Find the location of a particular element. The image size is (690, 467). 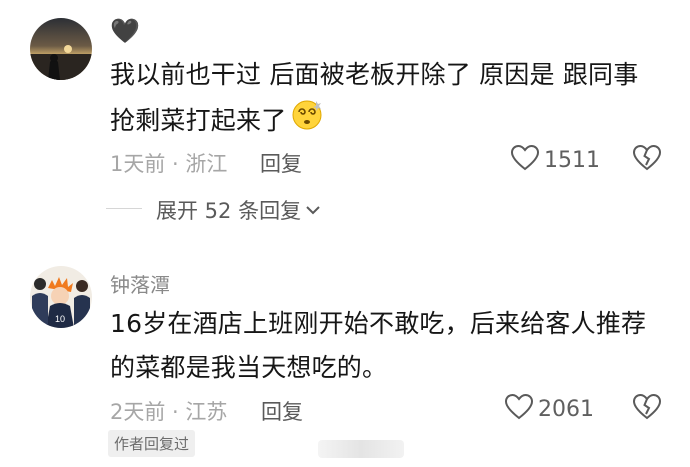

like-count: 1511 is located at coordinates (572, 160).